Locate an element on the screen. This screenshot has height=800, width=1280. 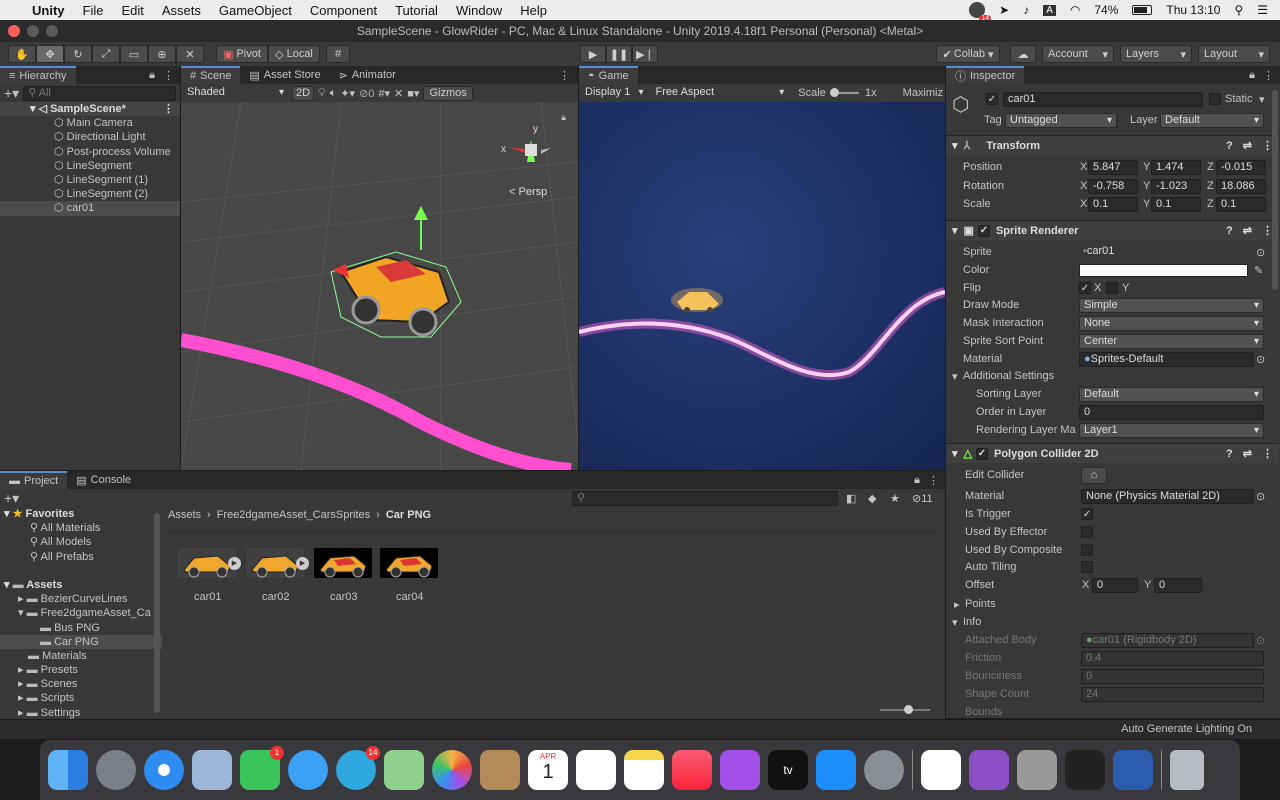
app-menu: Unity is located at coordinates (48, 10).